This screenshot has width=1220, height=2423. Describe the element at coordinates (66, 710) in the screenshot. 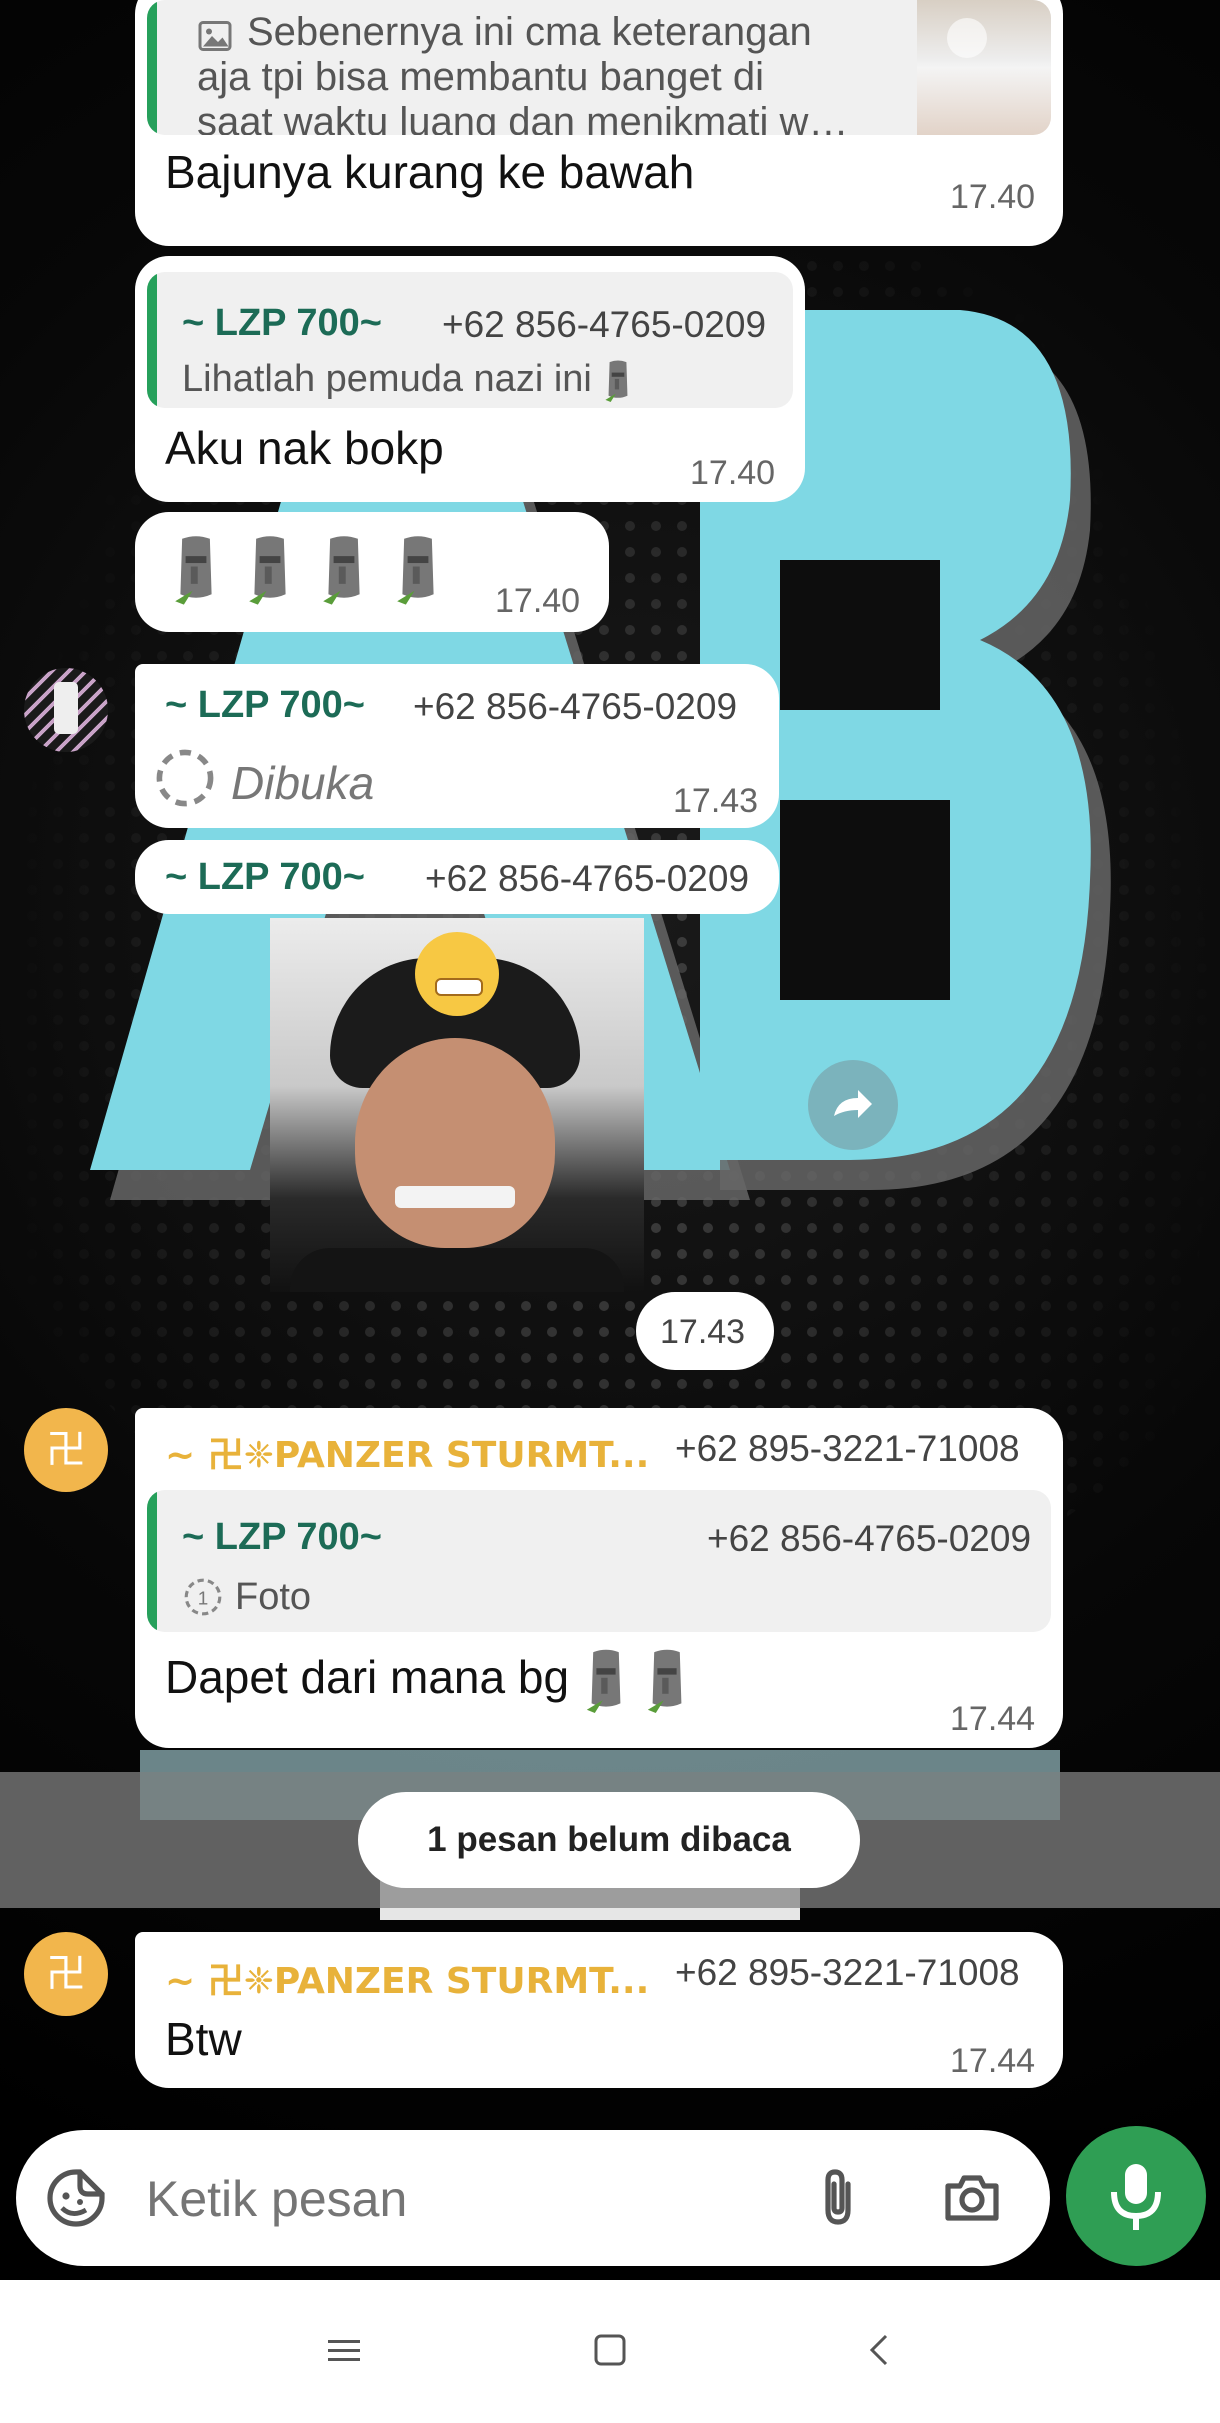

I see `sender-avatar` at that location.